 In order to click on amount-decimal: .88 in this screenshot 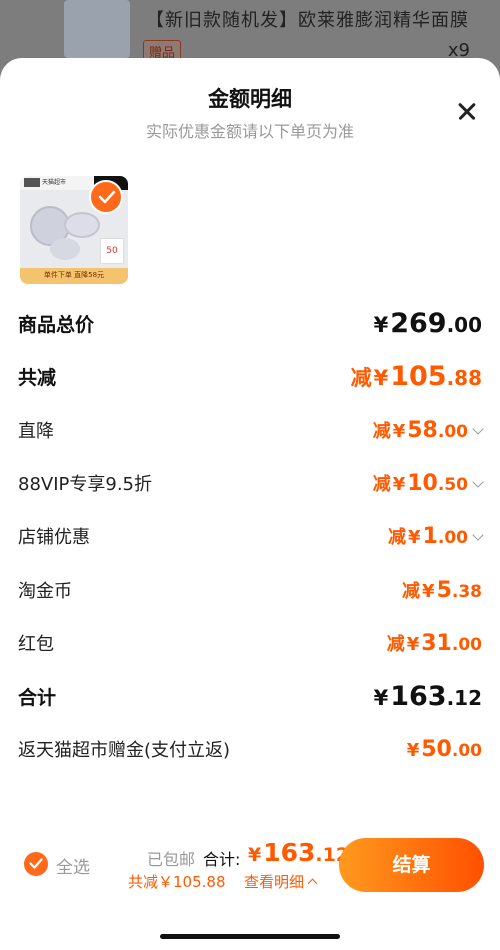, I will do `click(464, 377)`.